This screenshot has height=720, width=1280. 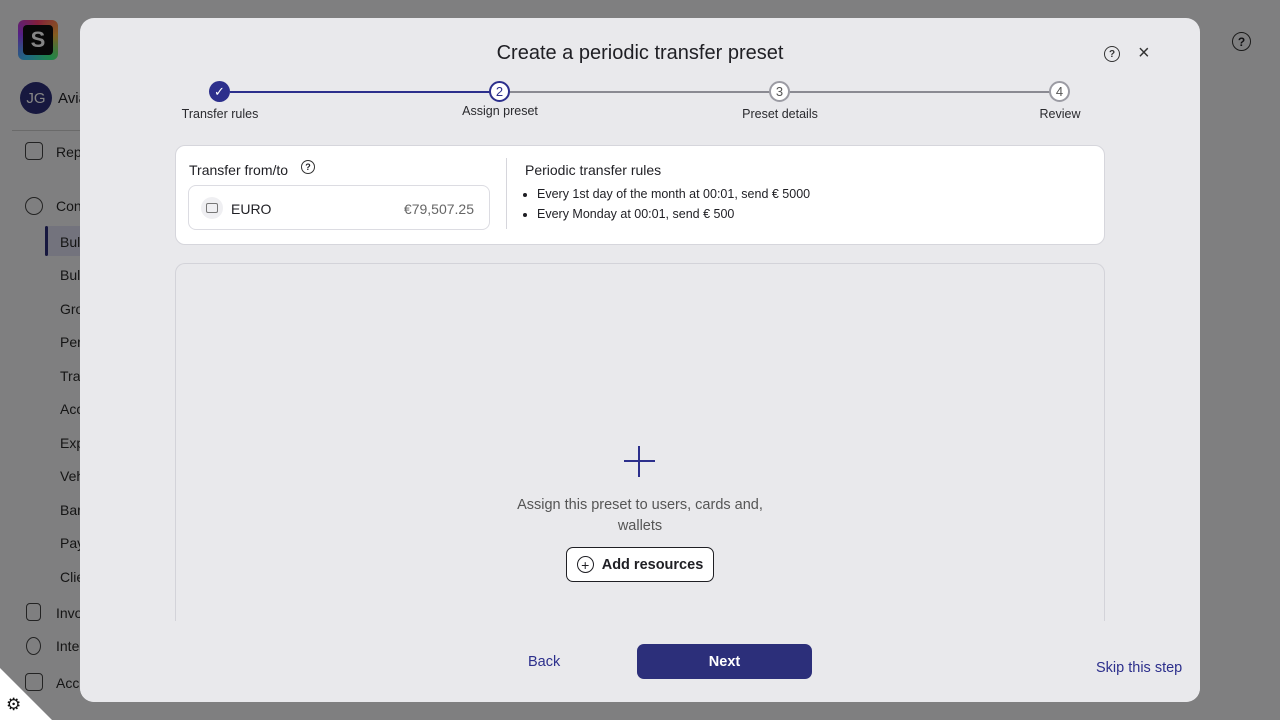 What do you see at coordinates (219, 91) in the screenshot?
I see `step-1-check-icon: ✓` at bounding box center [219, 91].